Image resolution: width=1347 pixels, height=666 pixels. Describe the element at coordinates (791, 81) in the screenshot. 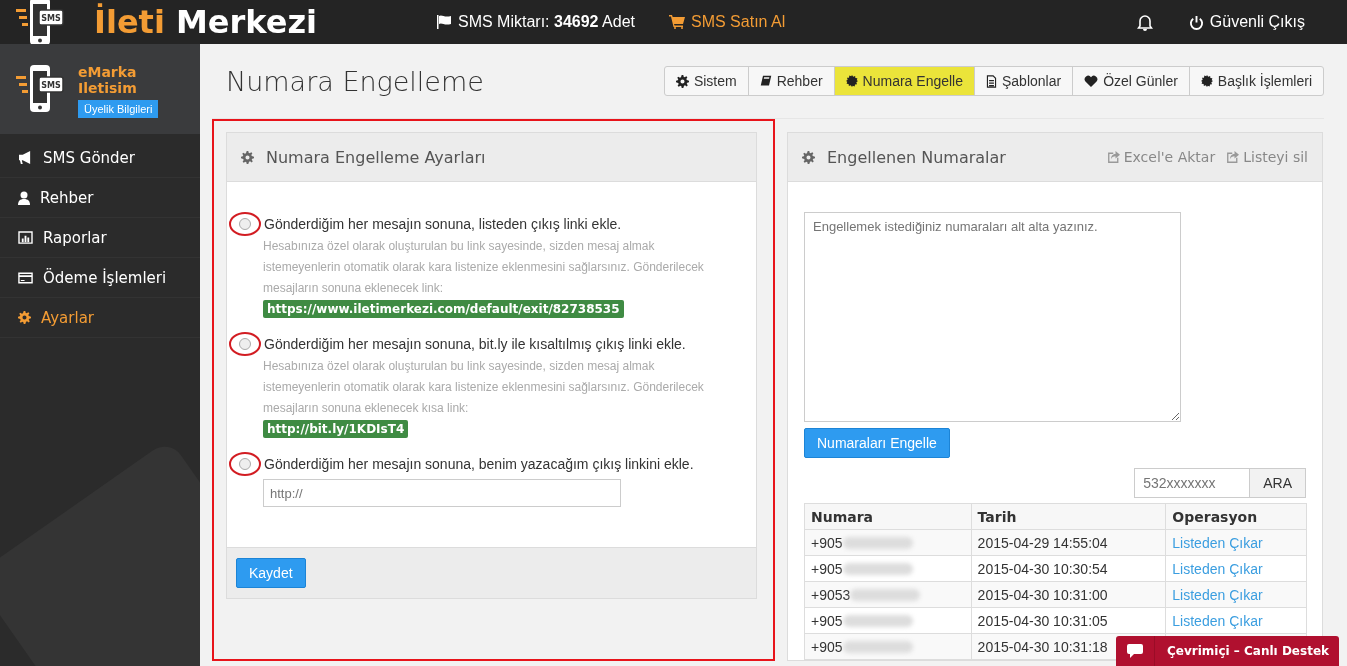

I see `tab: Rehber` at that location.